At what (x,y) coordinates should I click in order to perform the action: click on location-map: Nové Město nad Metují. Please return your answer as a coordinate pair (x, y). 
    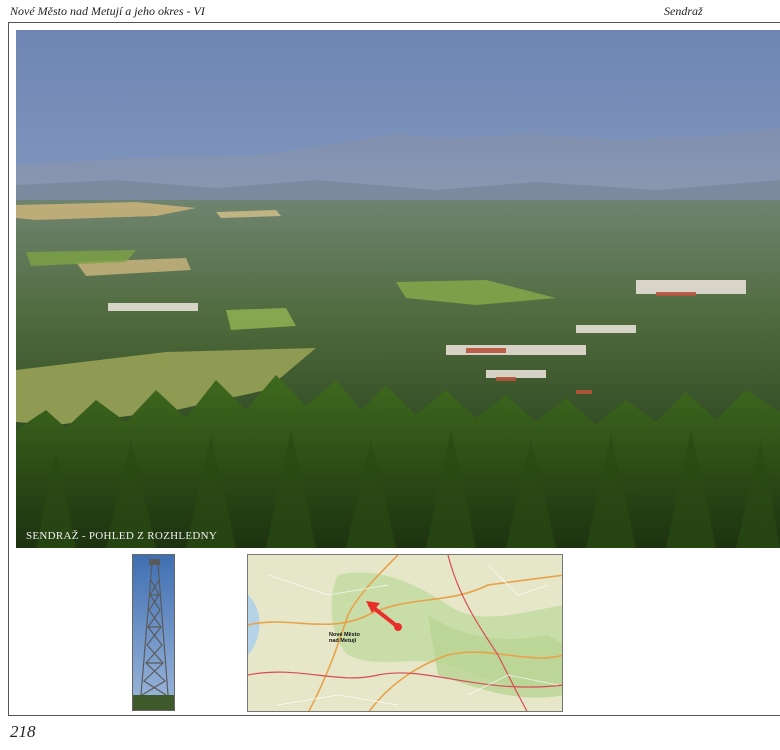
    Looking at the image, I should click on (405, 633).